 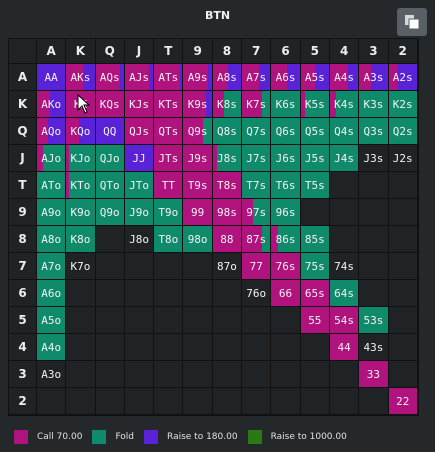 What do you see at coordinates (52, 131) in the screenshot?
I see `hand-cell: AQo` at bounding box center [52, 131].